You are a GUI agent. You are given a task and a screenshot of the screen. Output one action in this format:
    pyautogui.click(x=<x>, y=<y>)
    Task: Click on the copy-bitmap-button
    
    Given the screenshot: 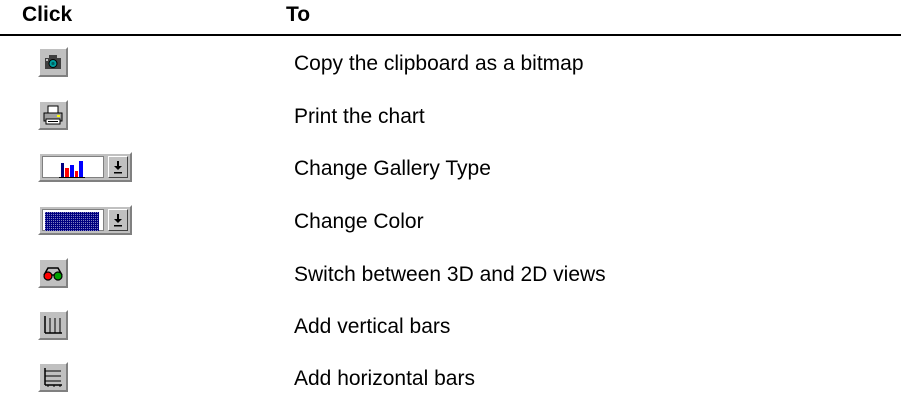 What is the action you would take?
    pyautogui.click(x=53, y=62)
    